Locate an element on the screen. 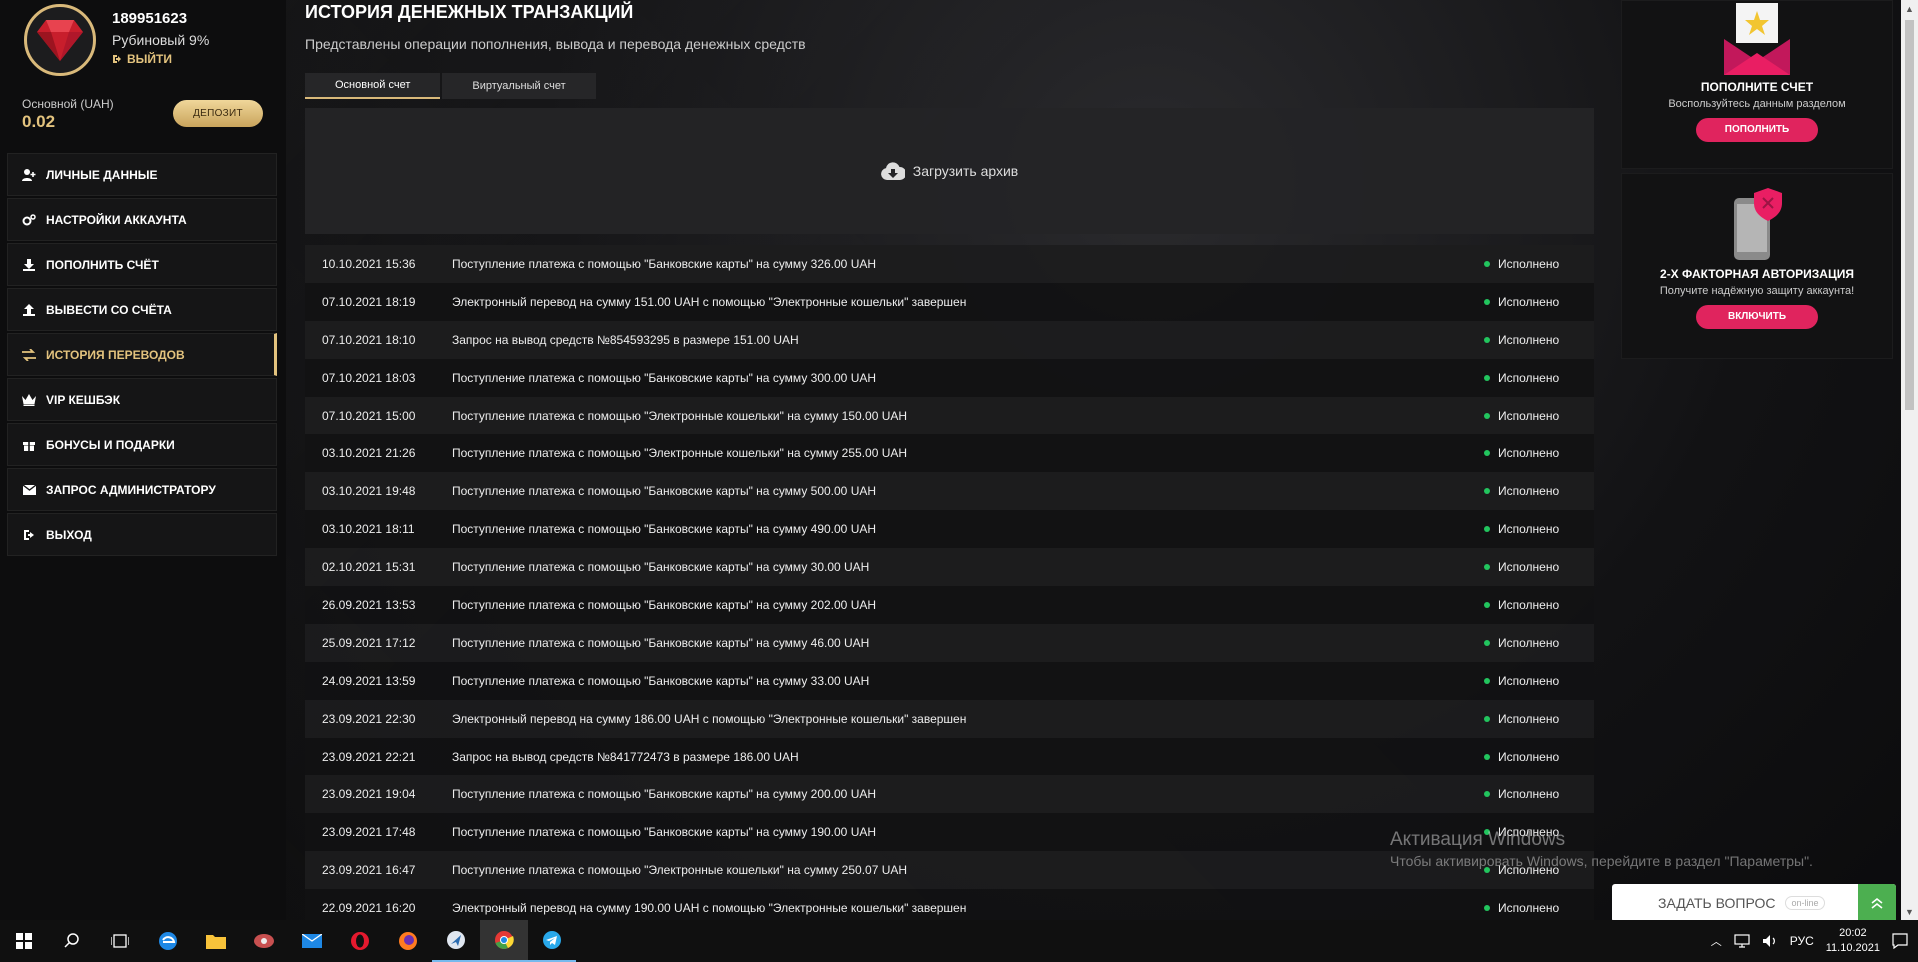 The image size is (1918, 962). firefox-icon is located at coordinates (408, 941).